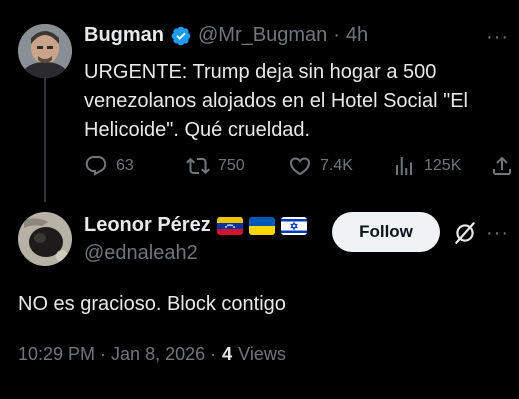 The height and width of the screenshot is (399, 519). I want to click on leonor-avatar, so click(45, 239).